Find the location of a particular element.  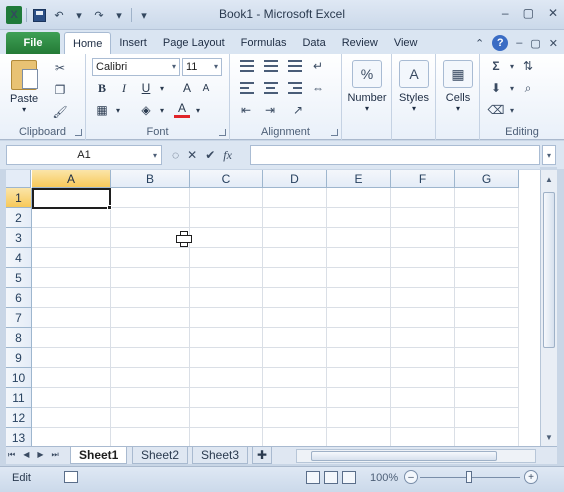

restore-button: ▢ is located at coordinates (528, 13).